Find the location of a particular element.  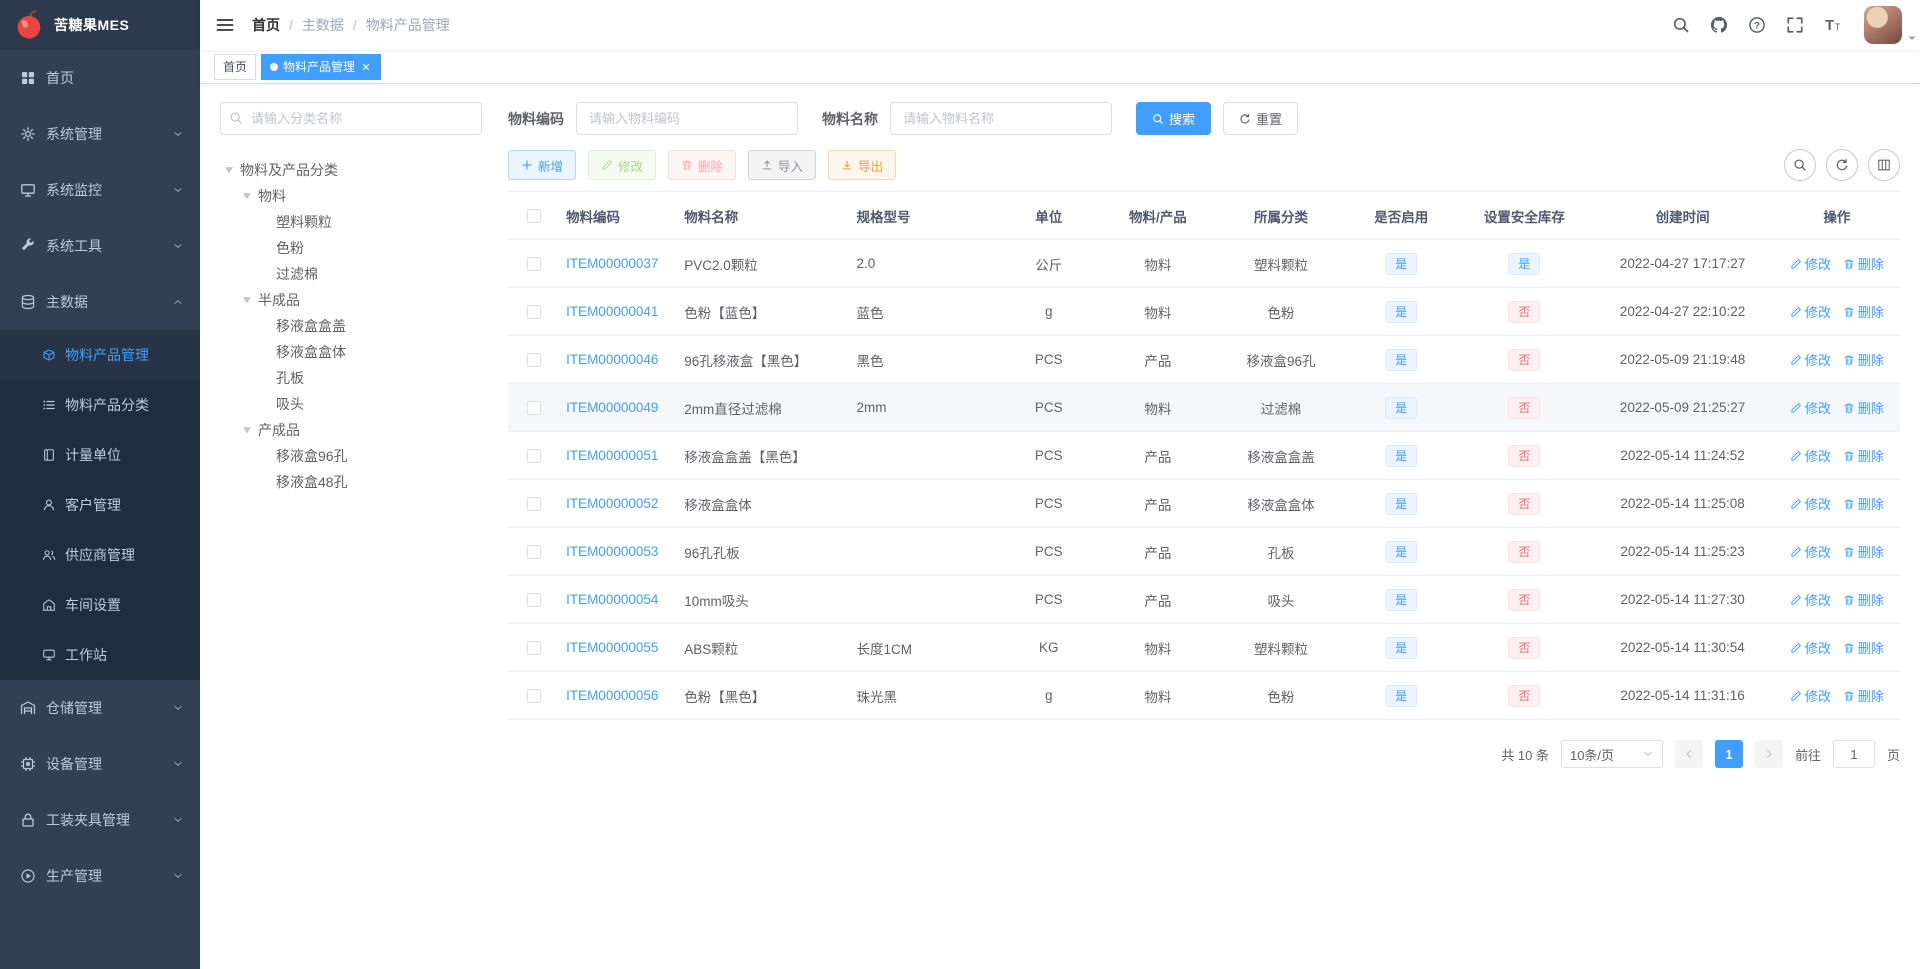

toggle-columns-button is located at coordinates (1884, 165).